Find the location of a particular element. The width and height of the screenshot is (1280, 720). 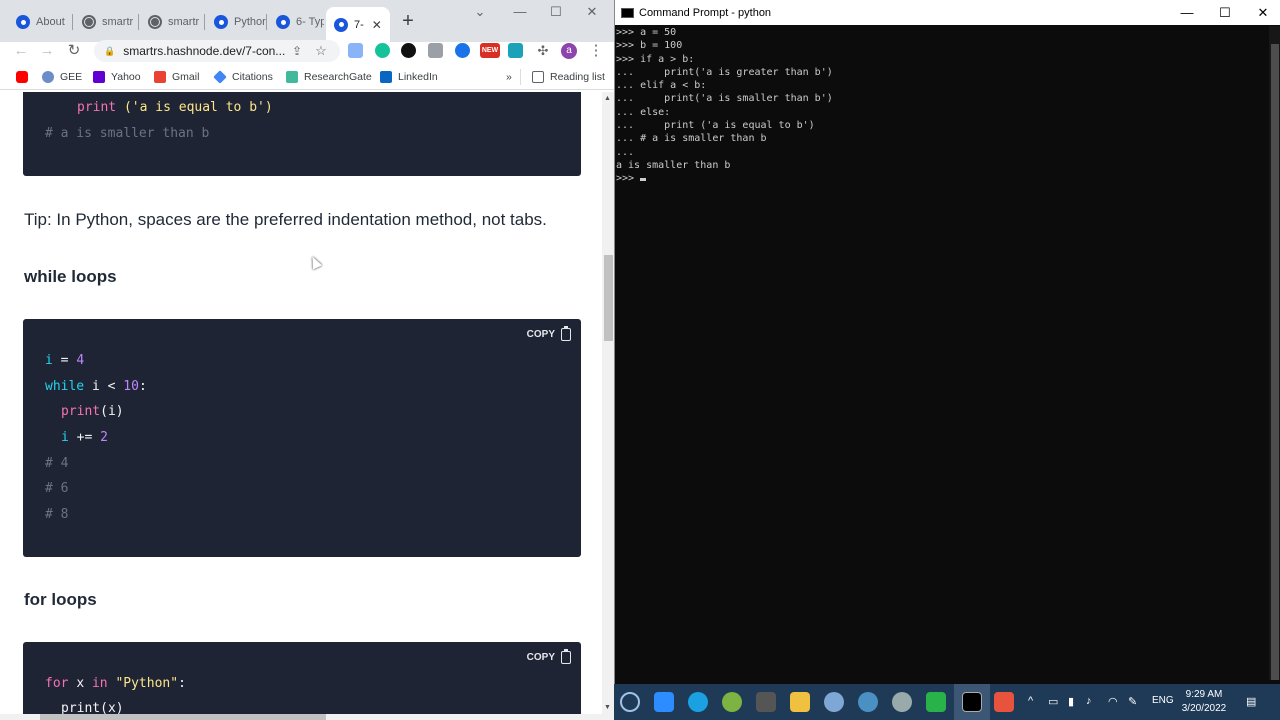

system-clock: 9:29 AM 3/20/2022 is located at coordinates (1204, 702).